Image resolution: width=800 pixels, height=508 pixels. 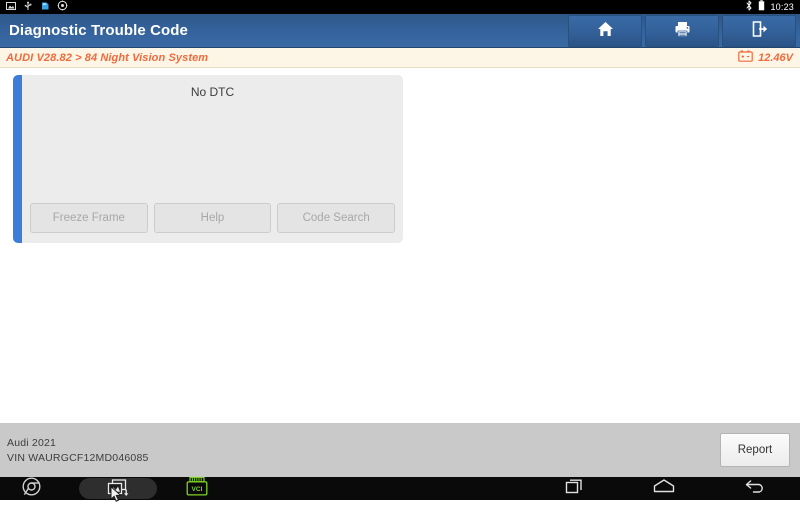 I want to click on svg-text: VCI, so click(x=197, y=488).